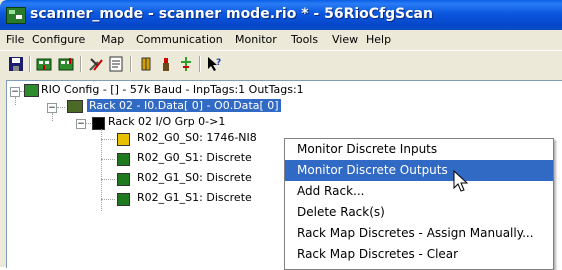  Describe the element at coordinates (184, 105) in the screenshot. I see `rack-node-label: Rack 02 - I0.Data[ 0] - O0.Data[ 0]` at that location.